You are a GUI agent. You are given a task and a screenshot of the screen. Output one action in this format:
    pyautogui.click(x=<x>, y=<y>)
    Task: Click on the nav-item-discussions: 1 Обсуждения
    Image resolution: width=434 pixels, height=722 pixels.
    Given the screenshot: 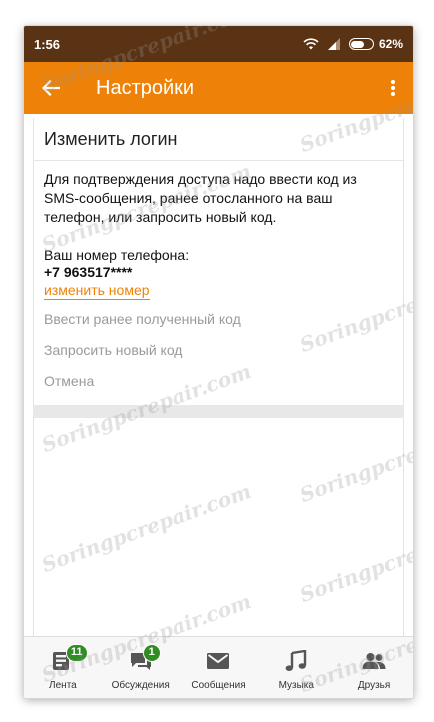 What is the action you would take?
    pyautogui.click(x=141, y=667)
    